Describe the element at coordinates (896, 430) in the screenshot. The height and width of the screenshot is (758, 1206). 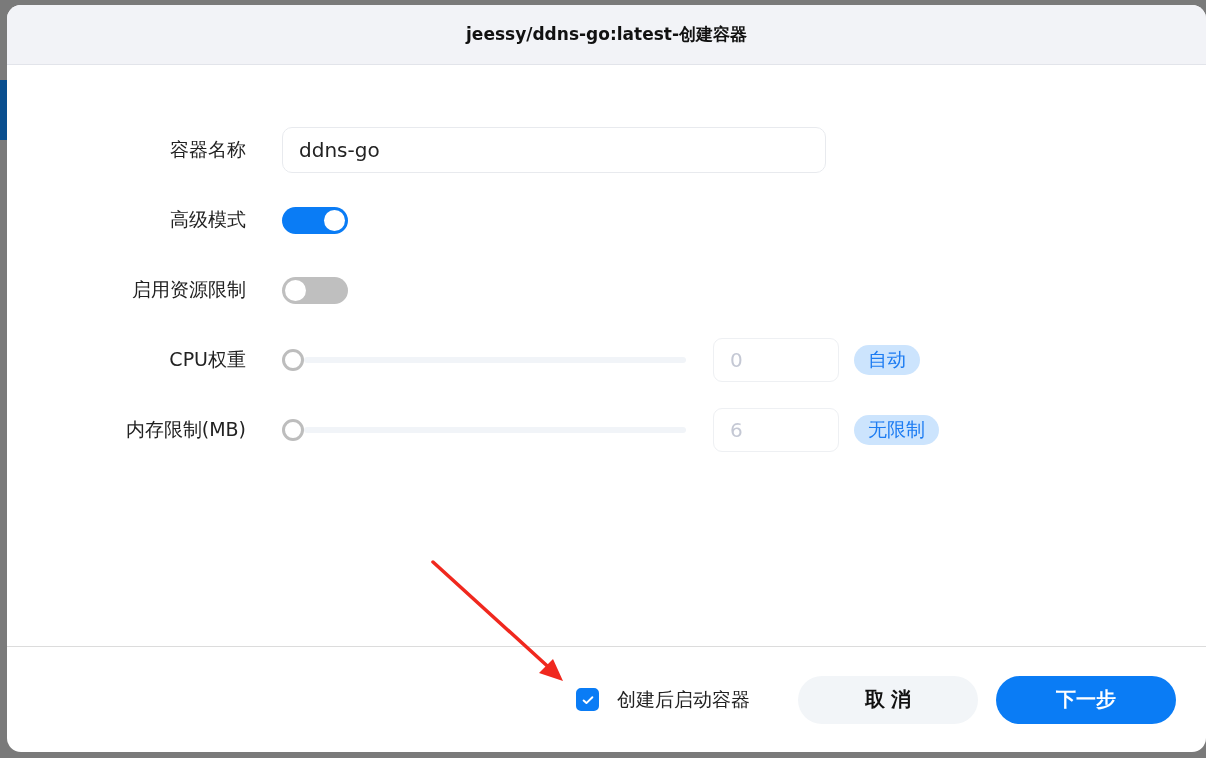
I see `value-tag: 无限制` at that location.